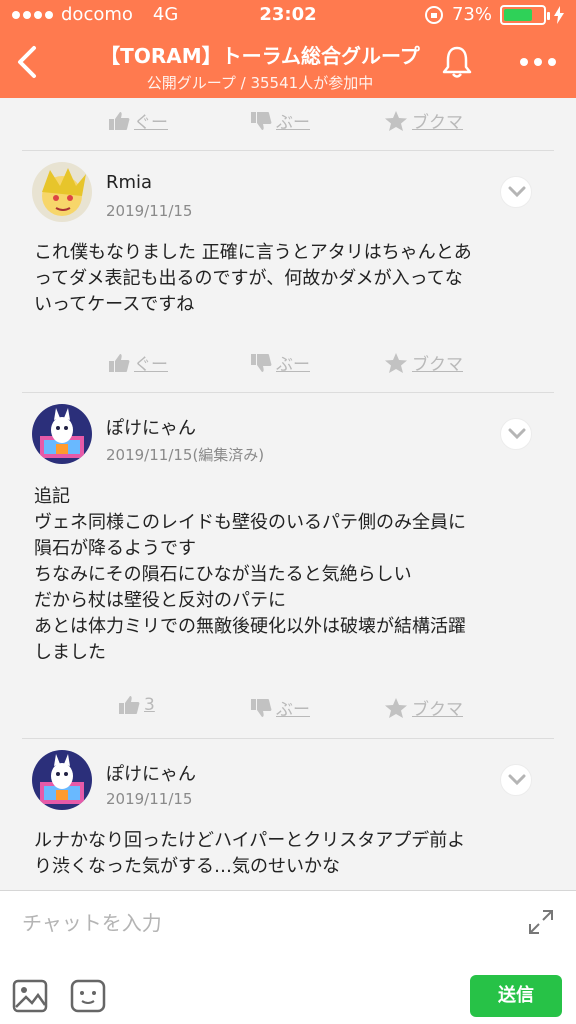 This screenshot has width=576, height=1024. I want to click on rotation-lock-icon, so click(433, 14).